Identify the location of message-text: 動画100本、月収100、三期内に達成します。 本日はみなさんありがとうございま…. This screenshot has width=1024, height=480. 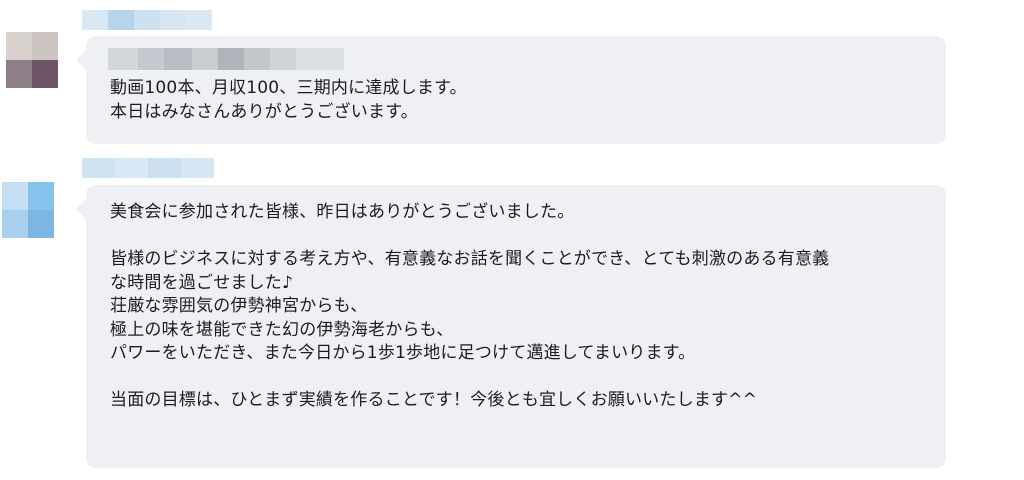
(288, 100).